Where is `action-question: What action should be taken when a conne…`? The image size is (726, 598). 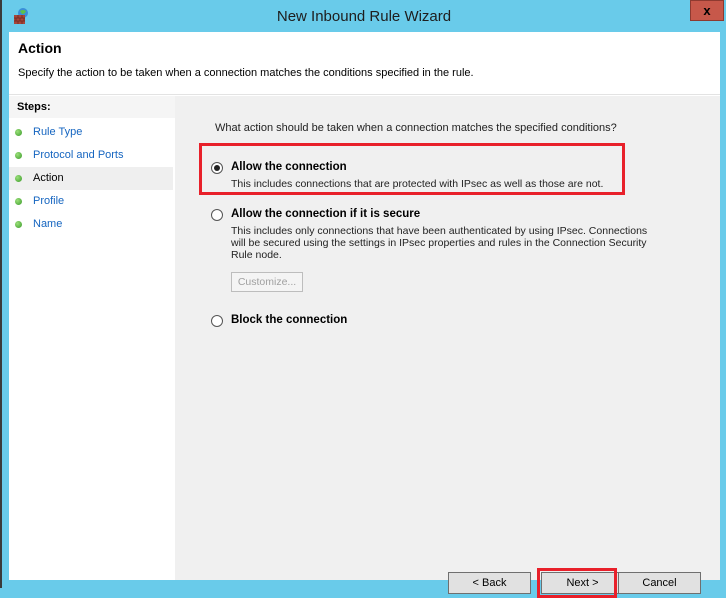 action-question: What action should be taken when a conne… is located at coordinates (416, 128).